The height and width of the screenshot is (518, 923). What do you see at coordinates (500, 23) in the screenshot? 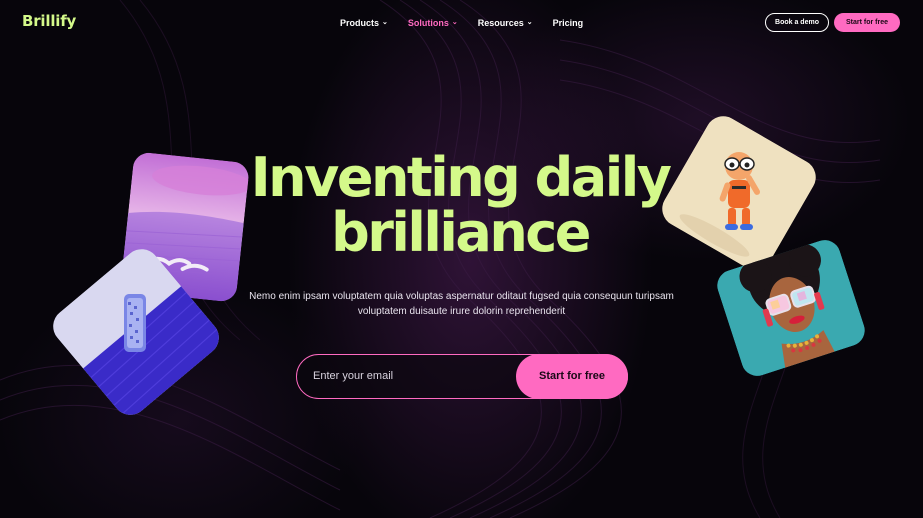
I see `nav-item-label: Resources` at bounding box center [500, 23].